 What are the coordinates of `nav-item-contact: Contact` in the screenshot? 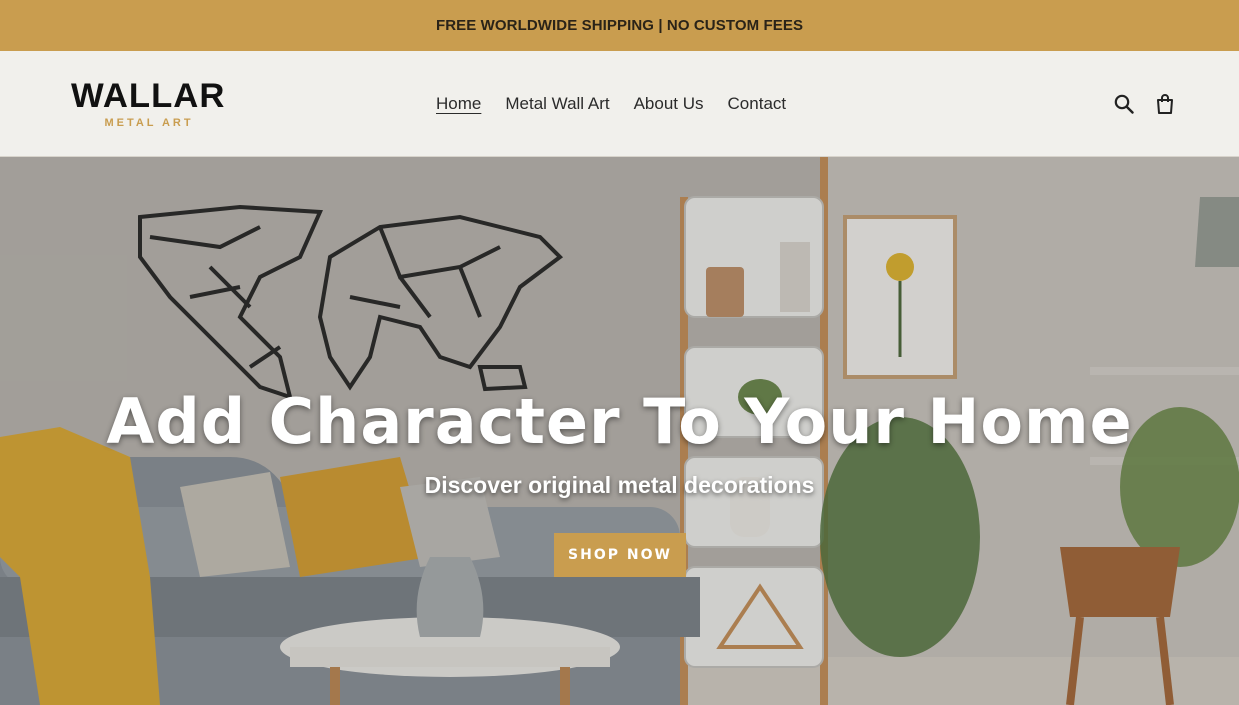 It's located at (757, 104).